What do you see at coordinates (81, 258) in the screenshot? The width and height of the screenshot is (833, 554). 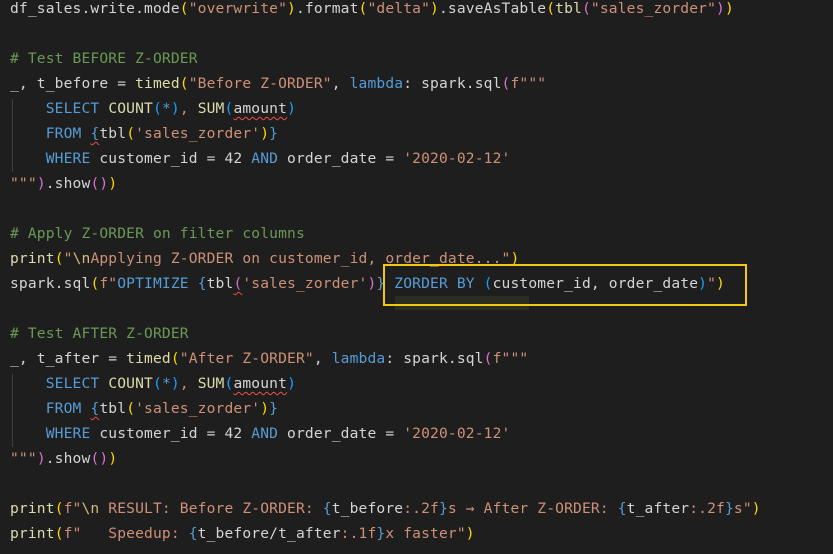 I see `code-token: \n` at bounding box center [81, 258].